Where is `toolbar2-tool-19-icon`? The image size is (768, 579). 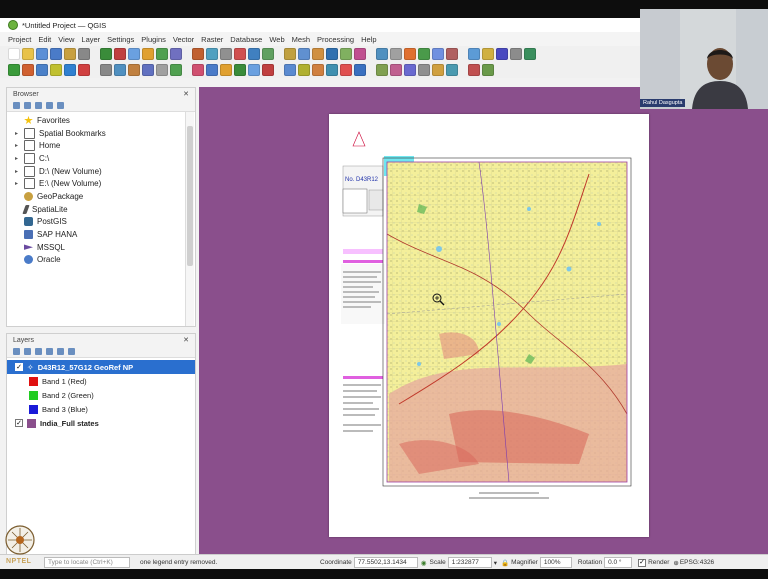 toolbar2-tool-19-icon is located at coordinates (290, 70).